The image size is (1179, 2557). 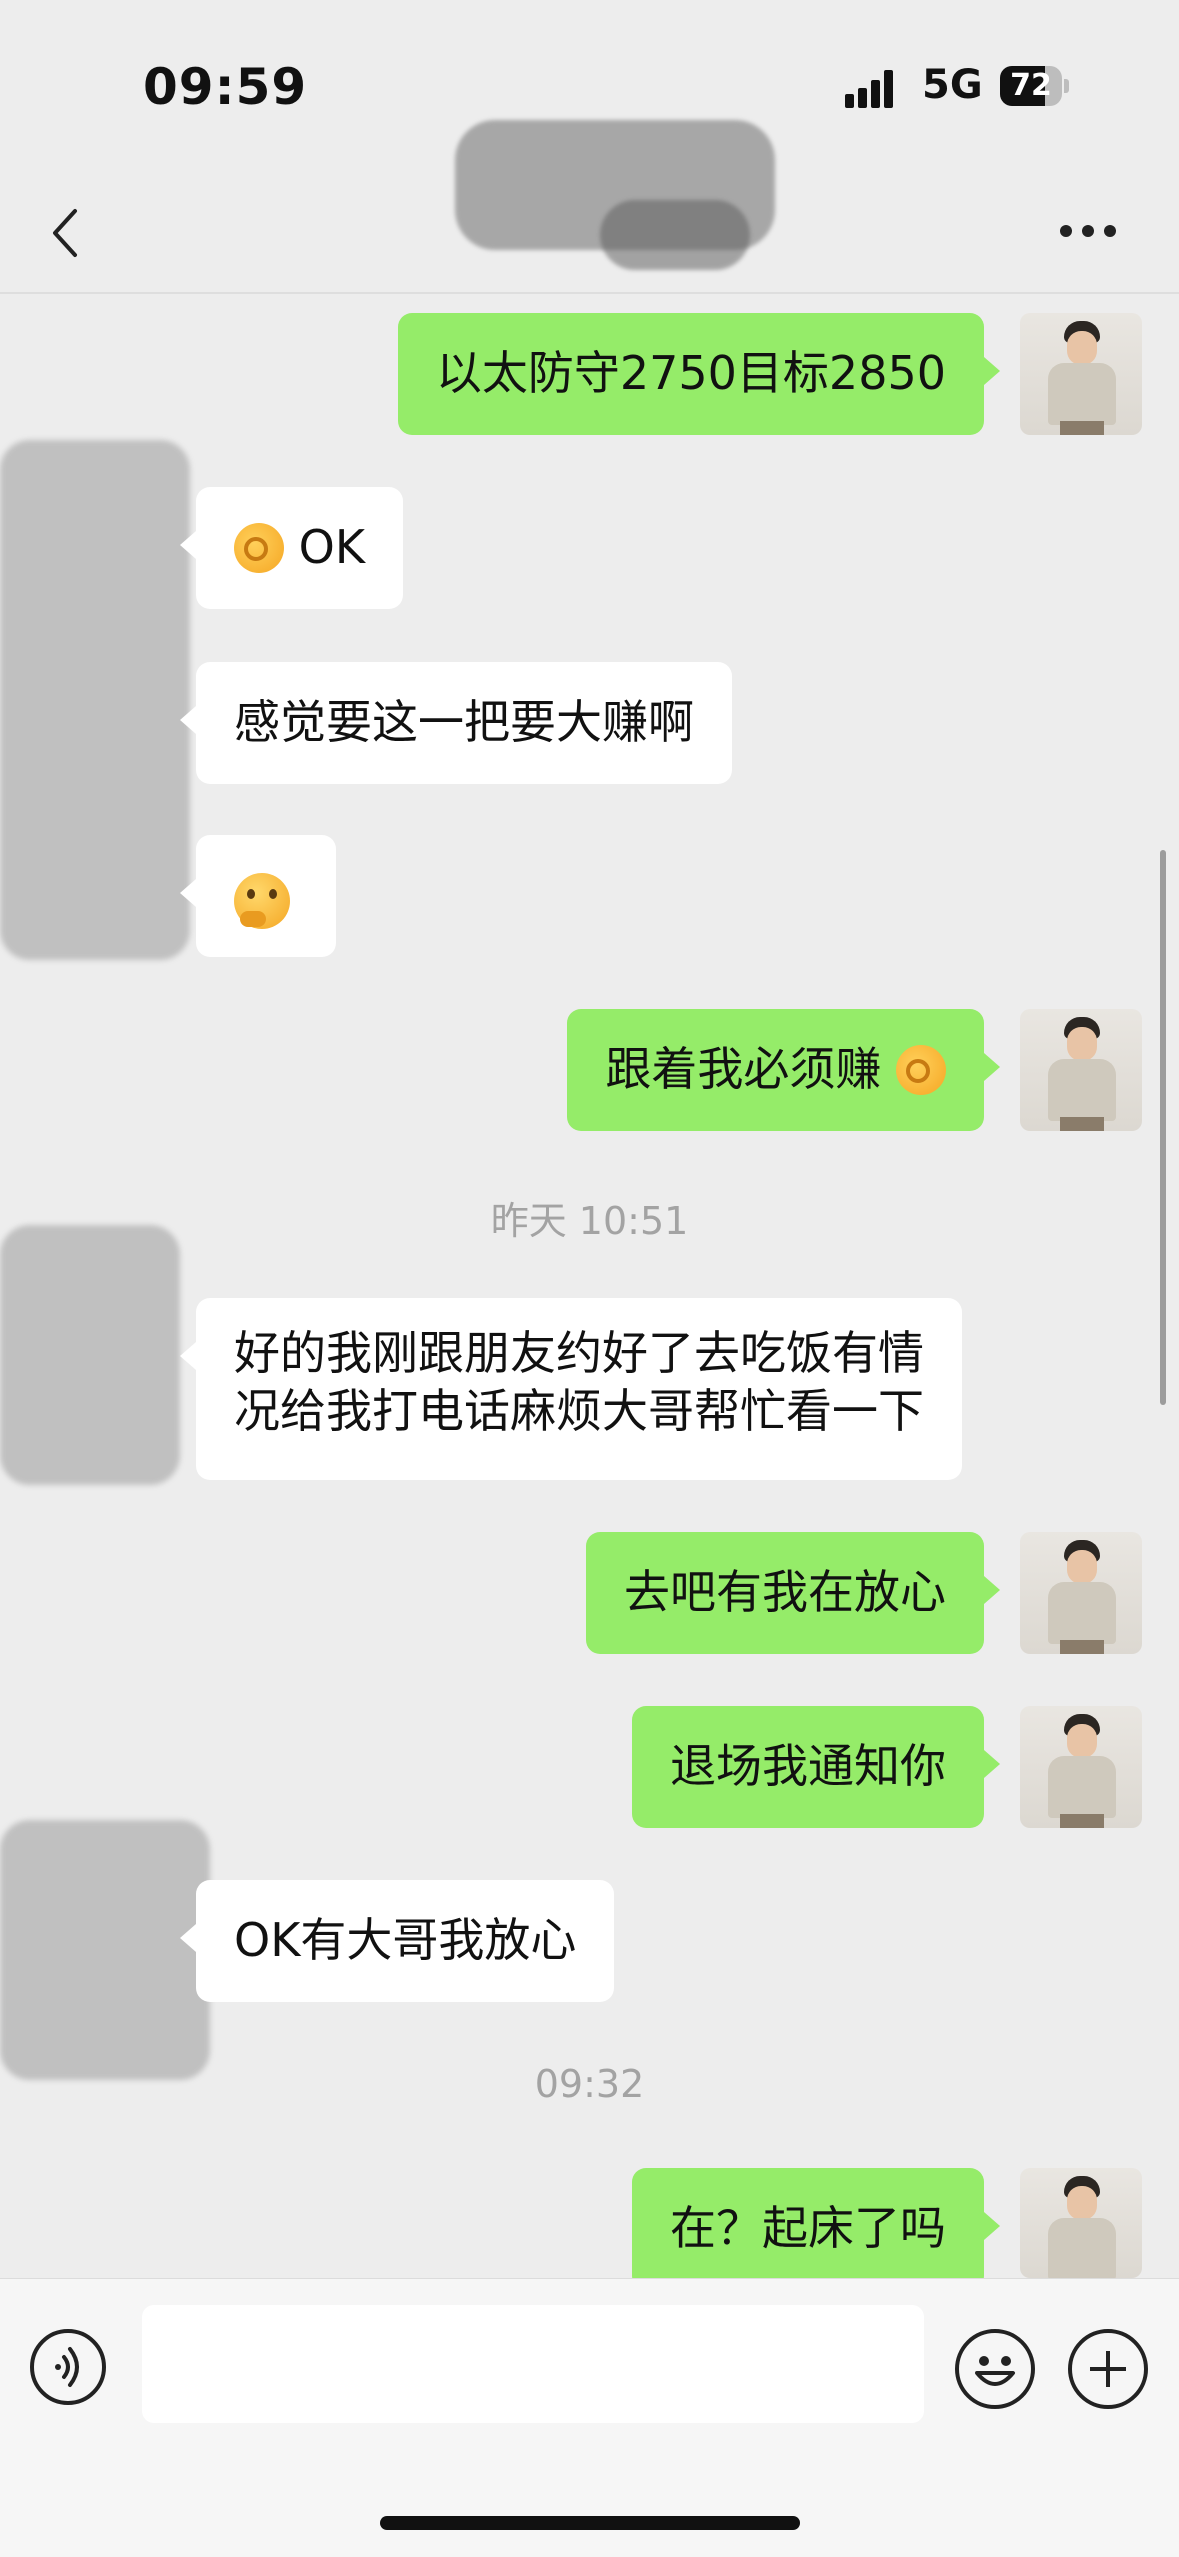 I want to click on message-text: 跟着我必须赚, so click(x=743, y=1069).